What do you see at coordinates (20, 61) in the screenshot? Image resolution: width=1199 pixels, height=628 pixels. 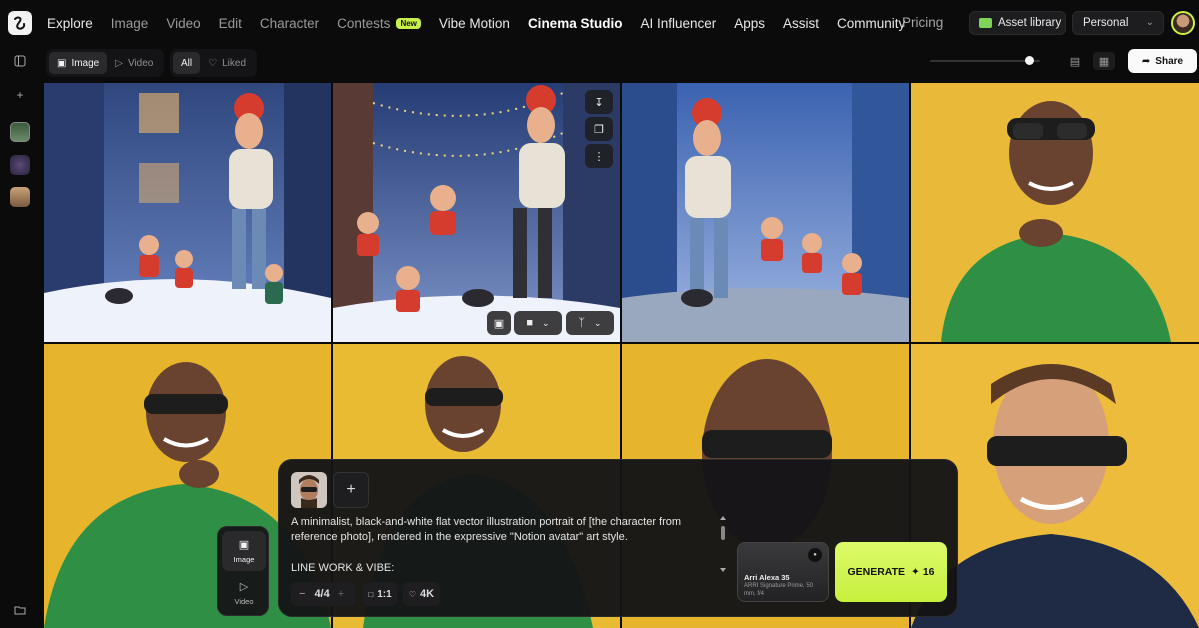 I see `sidebar-toggle-icon` at bounding box center [20, 61].